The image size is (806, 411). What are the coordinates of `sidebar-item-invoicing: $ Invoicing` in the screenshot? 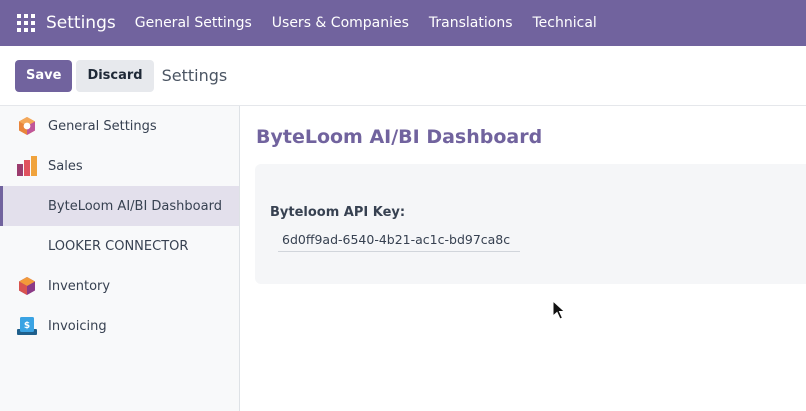 It's located at (119, 326).